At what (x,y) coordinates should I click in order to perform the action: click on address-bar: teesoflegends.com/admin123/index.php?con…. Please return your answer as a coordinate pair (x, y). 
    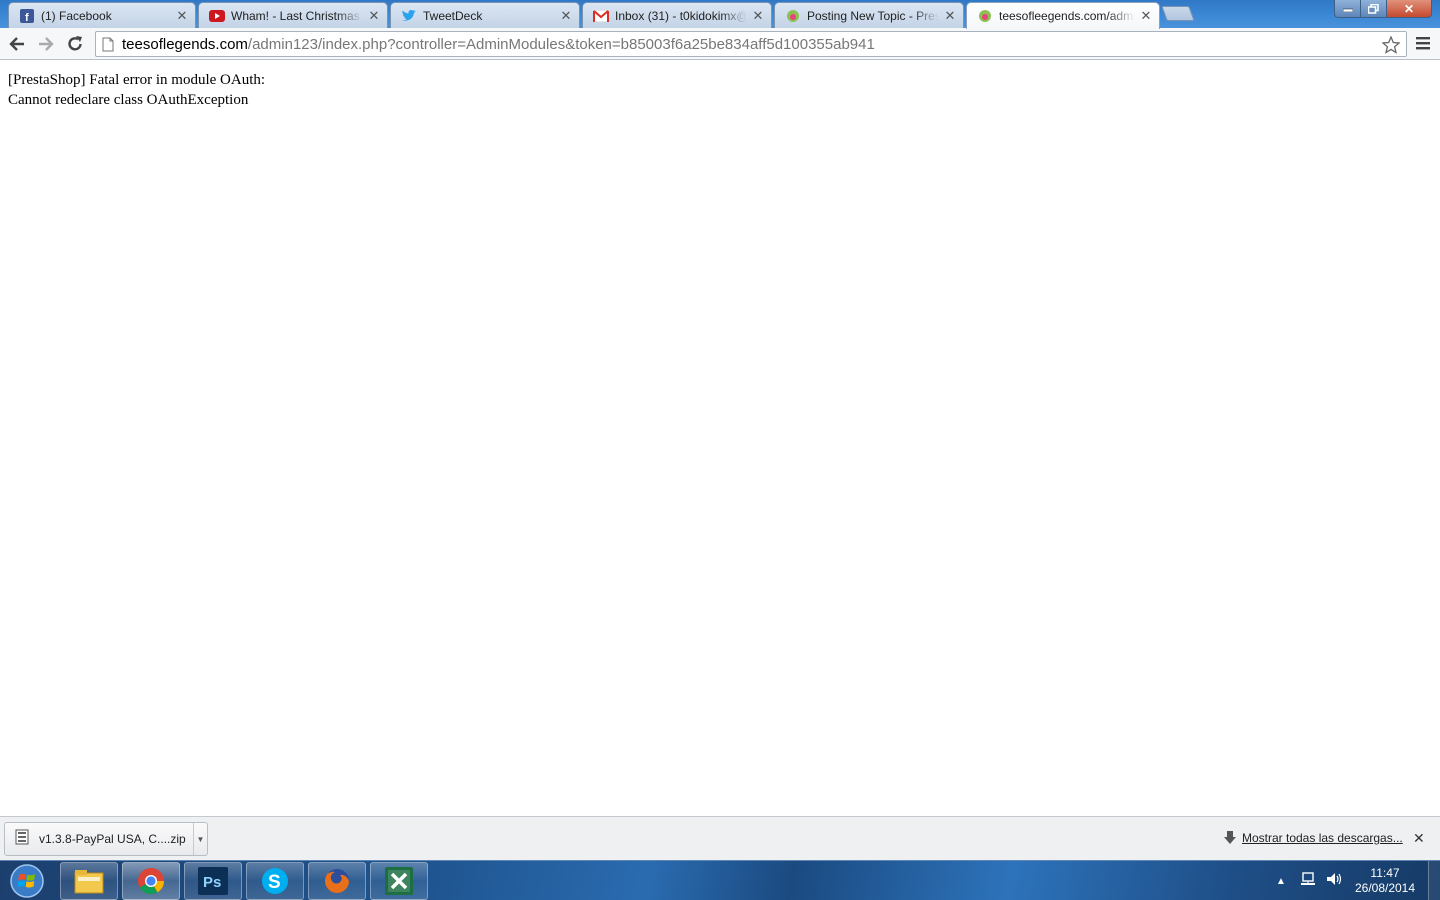
    Looking at the image, I should click on (751, 44).